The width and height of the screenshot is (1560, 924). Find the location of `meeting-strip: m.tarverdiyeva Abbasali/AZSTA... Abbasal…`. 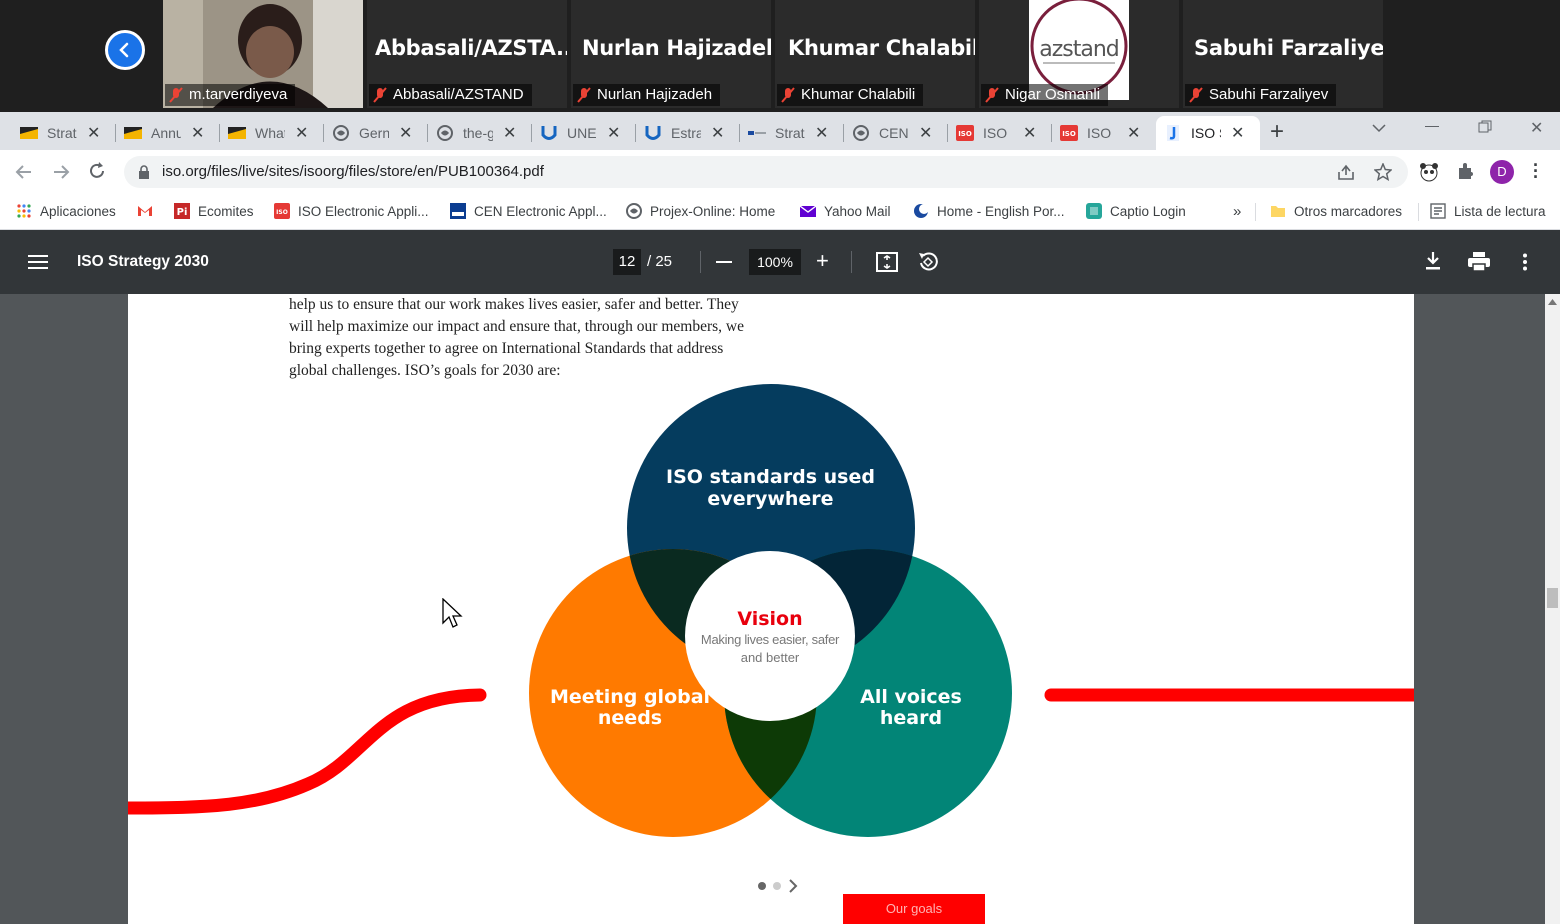

meeting-strip: m.tarverdiyeva Abbasali/AZSTA... Abbasal… is located at coordinates (780, 56).